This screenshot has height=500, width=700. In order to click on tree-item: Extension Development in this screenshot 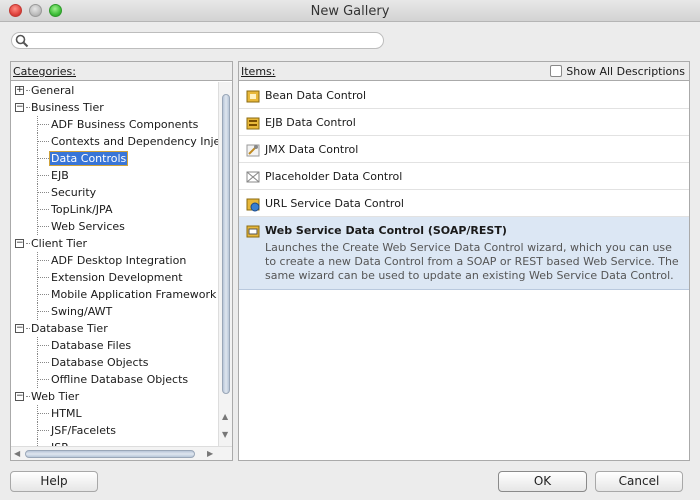, I will do `click(115, 277)`.